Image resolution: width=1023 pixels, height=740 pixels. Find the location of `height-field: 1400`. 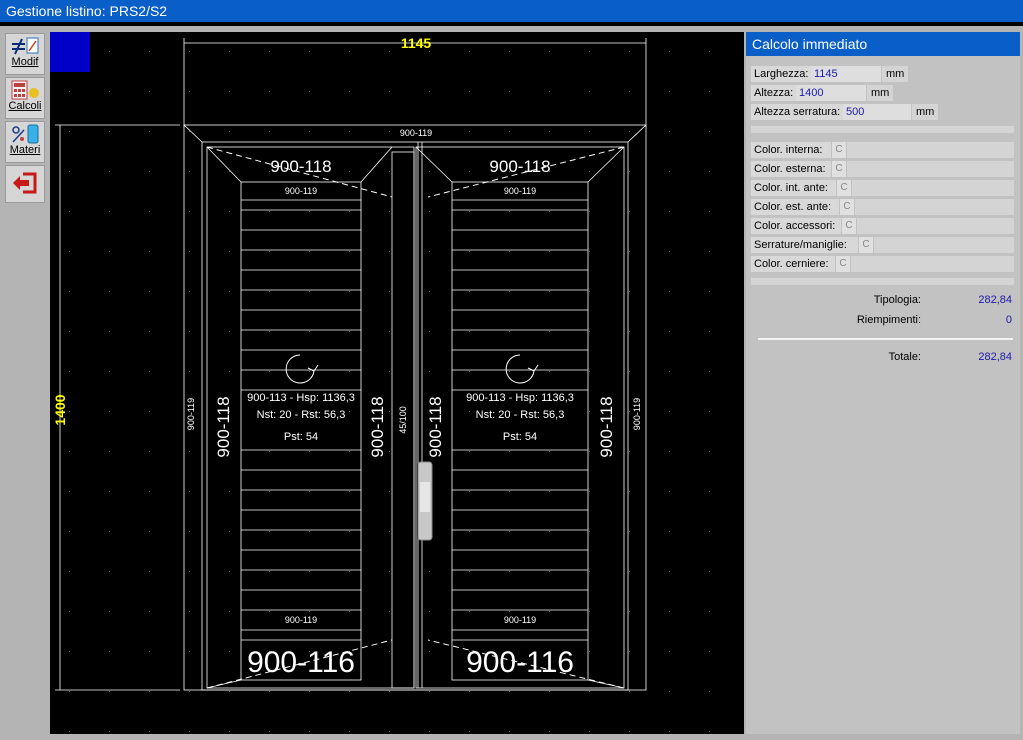

height-field: 1400 is located at coordinates (831, 93).